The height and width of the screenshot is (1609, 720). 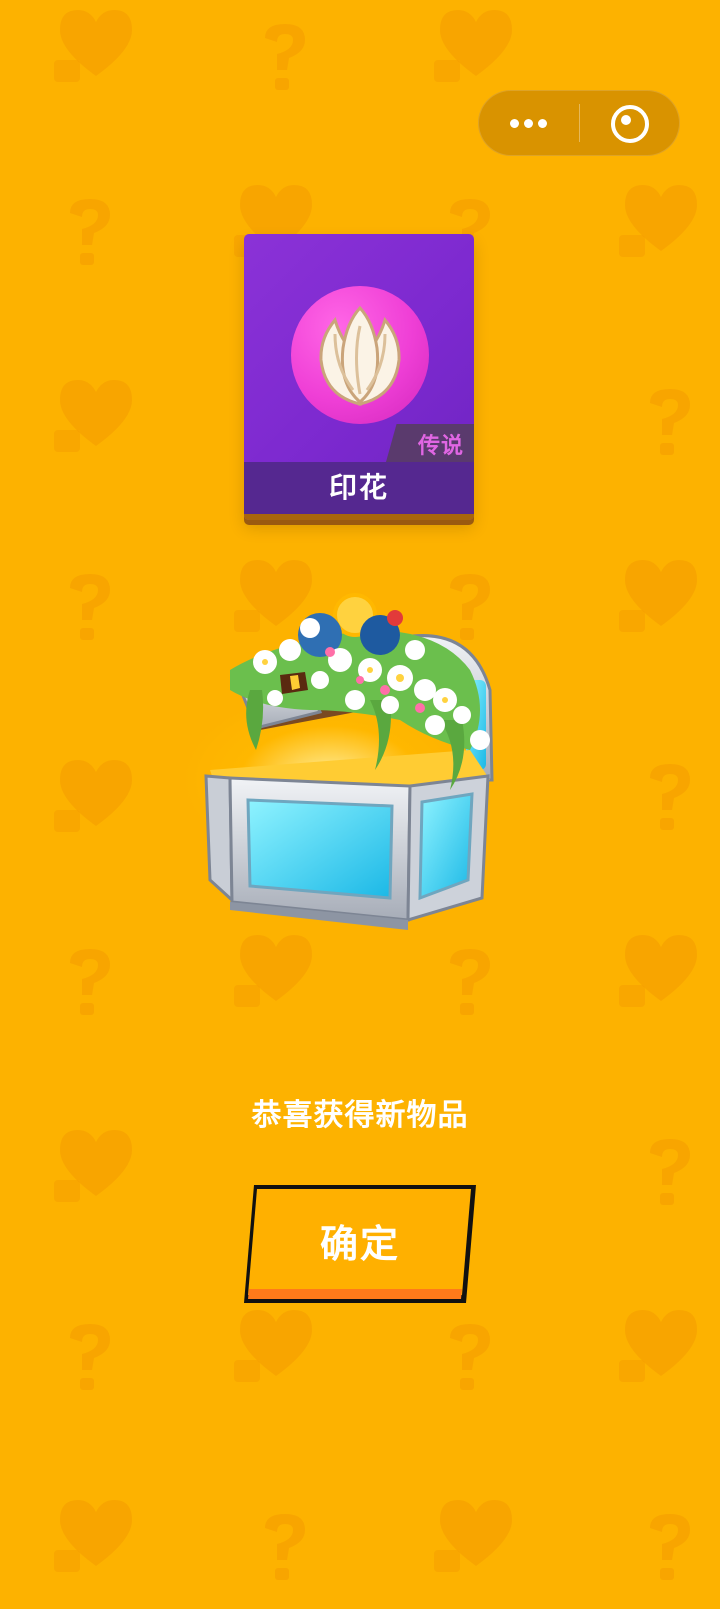 I want to click on confirm-button-label: 确定, so click(x=359, y=1244).